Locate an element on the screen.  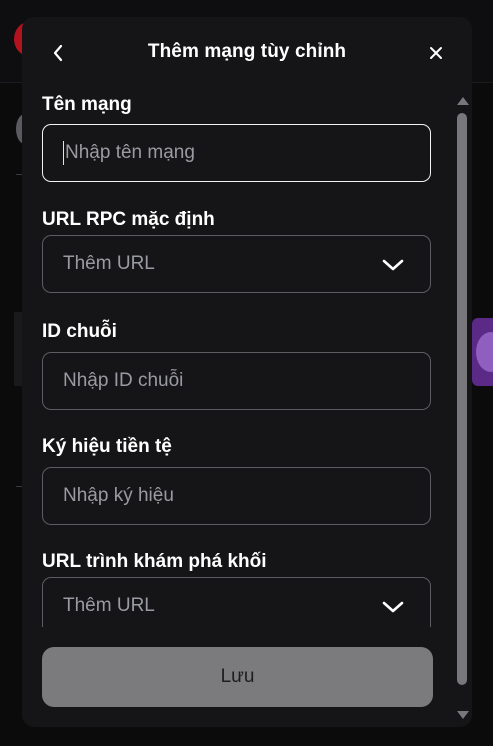
scrollbar is located at coordinates (462, 410).